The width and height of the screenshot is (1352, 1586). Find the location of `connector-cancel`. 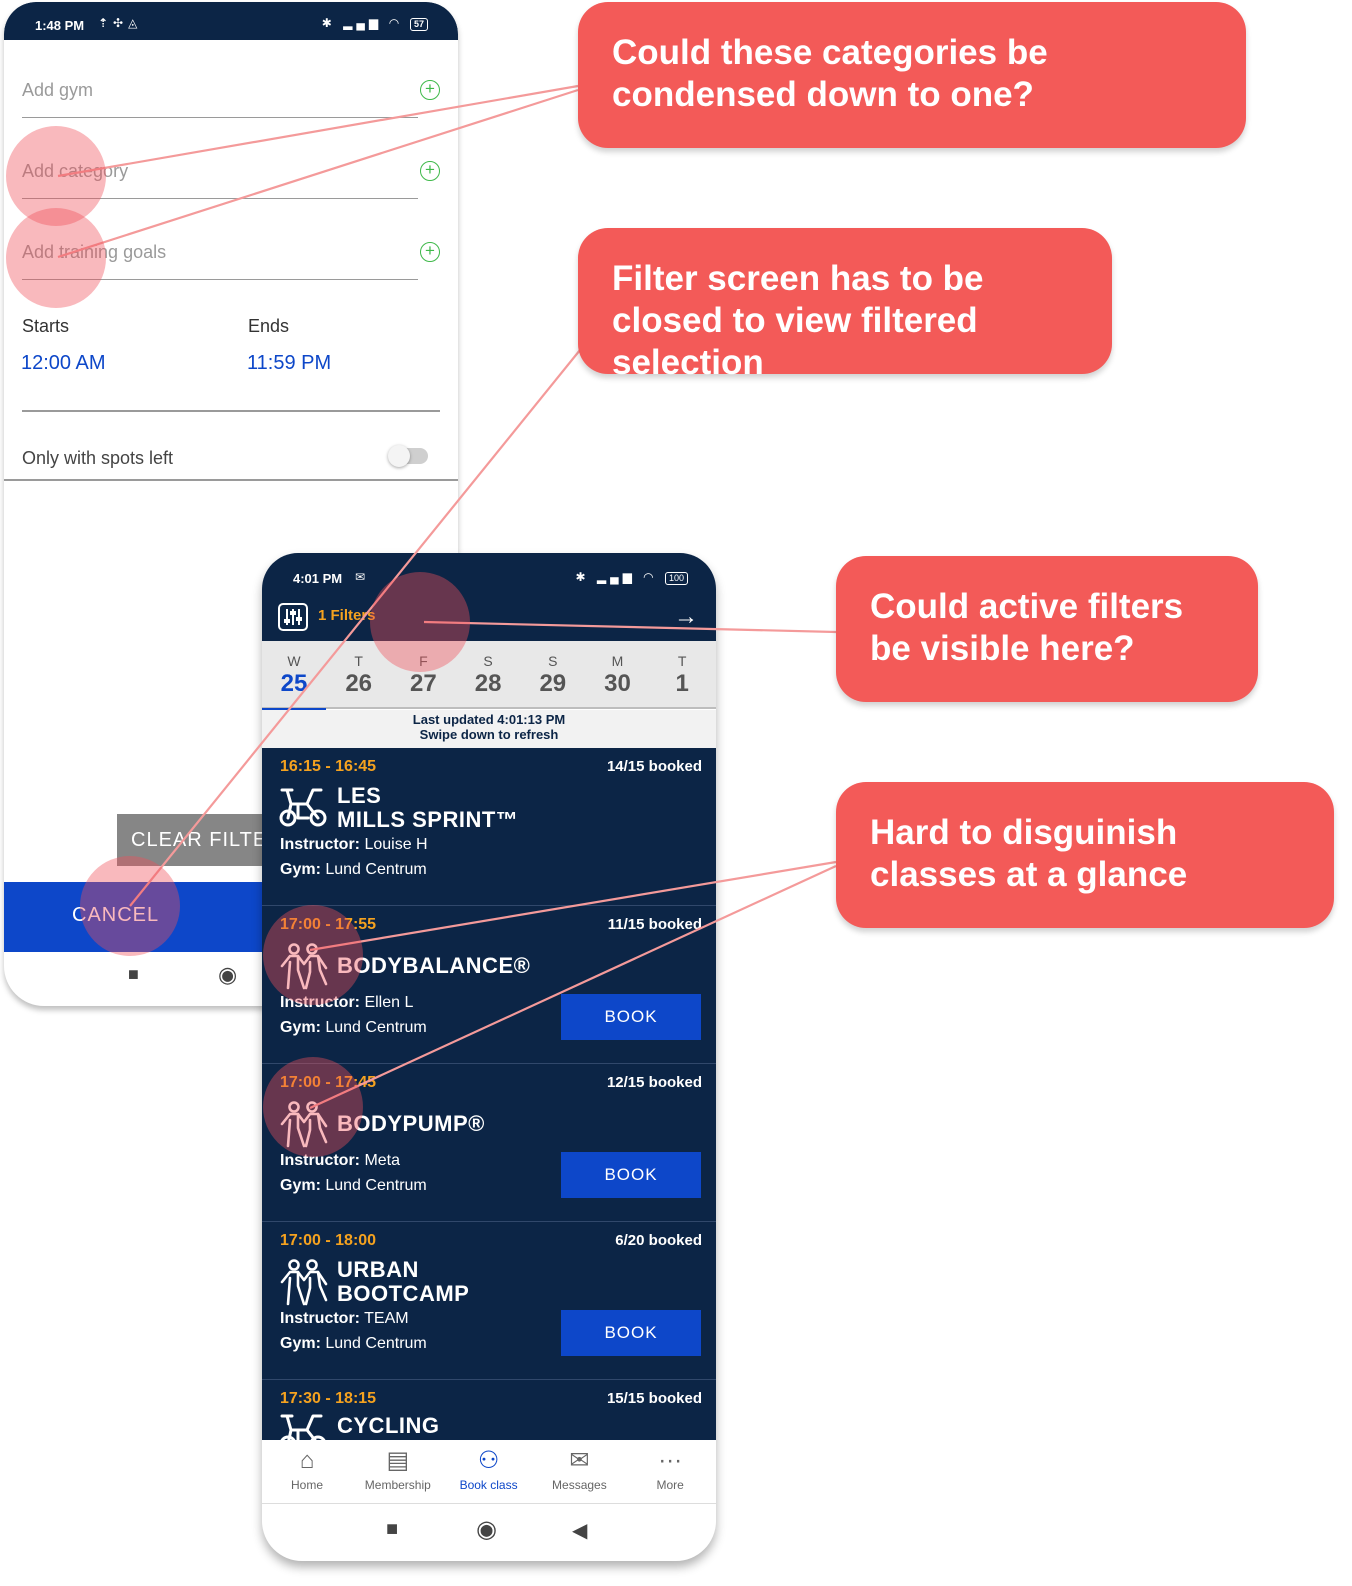

connector-cancel is located at coordinates (355, 628).